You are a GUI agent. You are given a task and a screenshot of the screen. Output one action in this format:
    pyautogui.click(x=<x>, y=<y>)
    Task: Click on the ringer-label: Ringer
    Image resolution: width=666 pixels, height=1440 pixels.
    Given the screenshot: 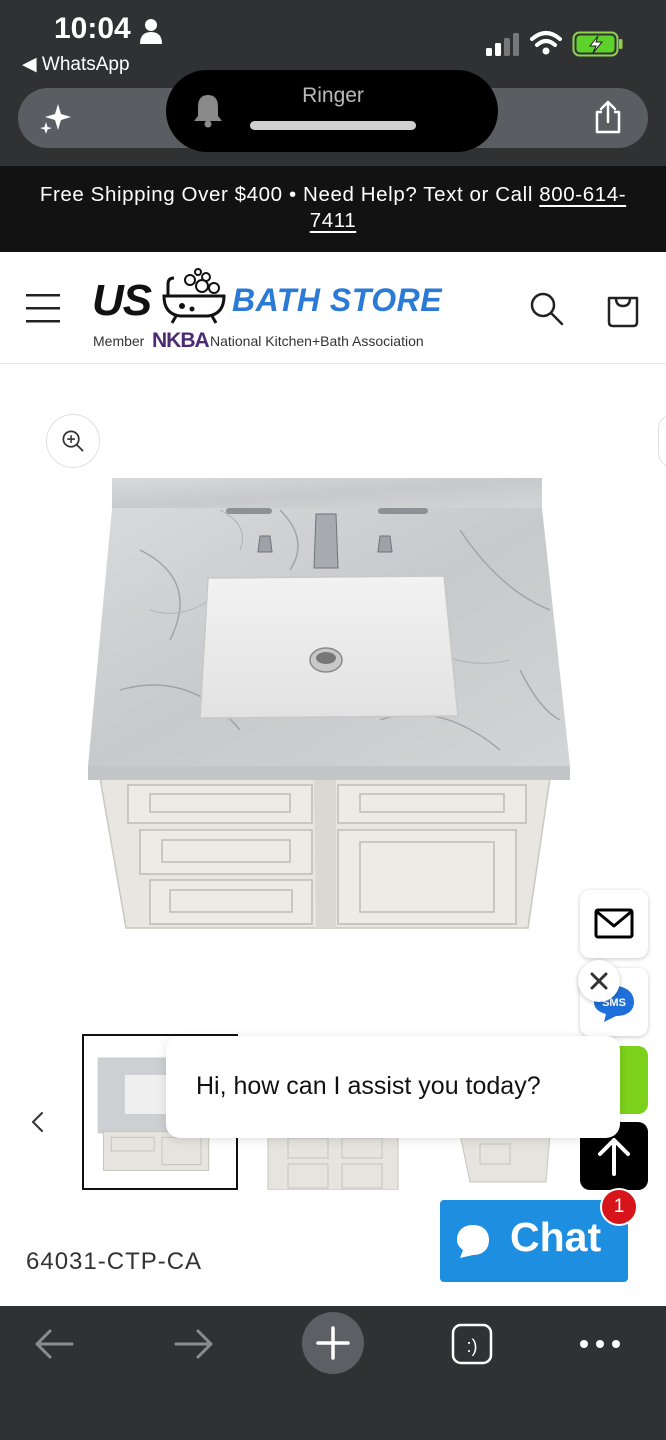 What is the action you would take?
    pyautogui.click(x=333, y=95)
    